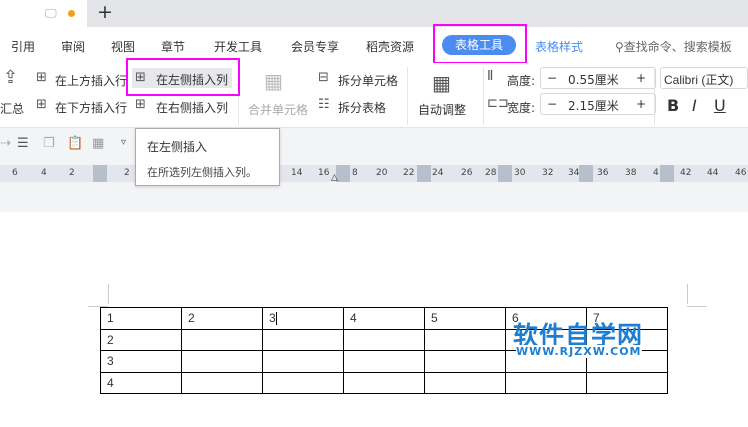 The height and width of the screenshot is (427, 748). Describe the element at coordinates (334, 178) in the screenshot. I see `indent-marker-icon: △` at that location.